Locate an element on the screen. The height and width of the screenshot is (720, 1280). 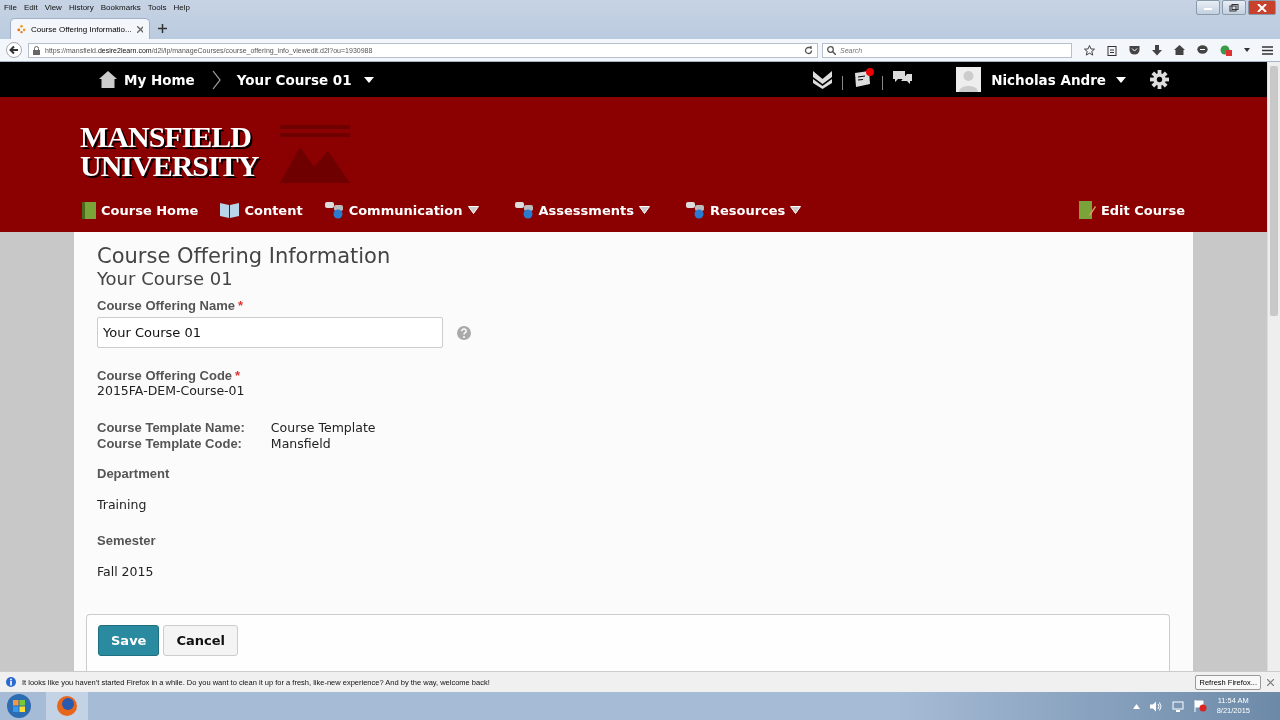
arrow-icon is located at coordinates (1136, 706).